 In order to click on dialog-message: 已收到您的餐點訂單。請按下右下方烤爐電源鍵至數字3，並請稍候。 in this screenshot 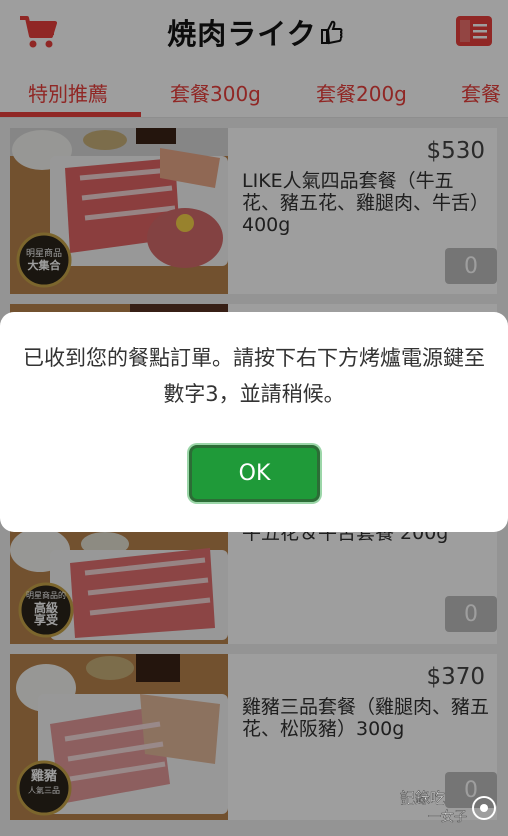, I will do `click(254, 376)`.